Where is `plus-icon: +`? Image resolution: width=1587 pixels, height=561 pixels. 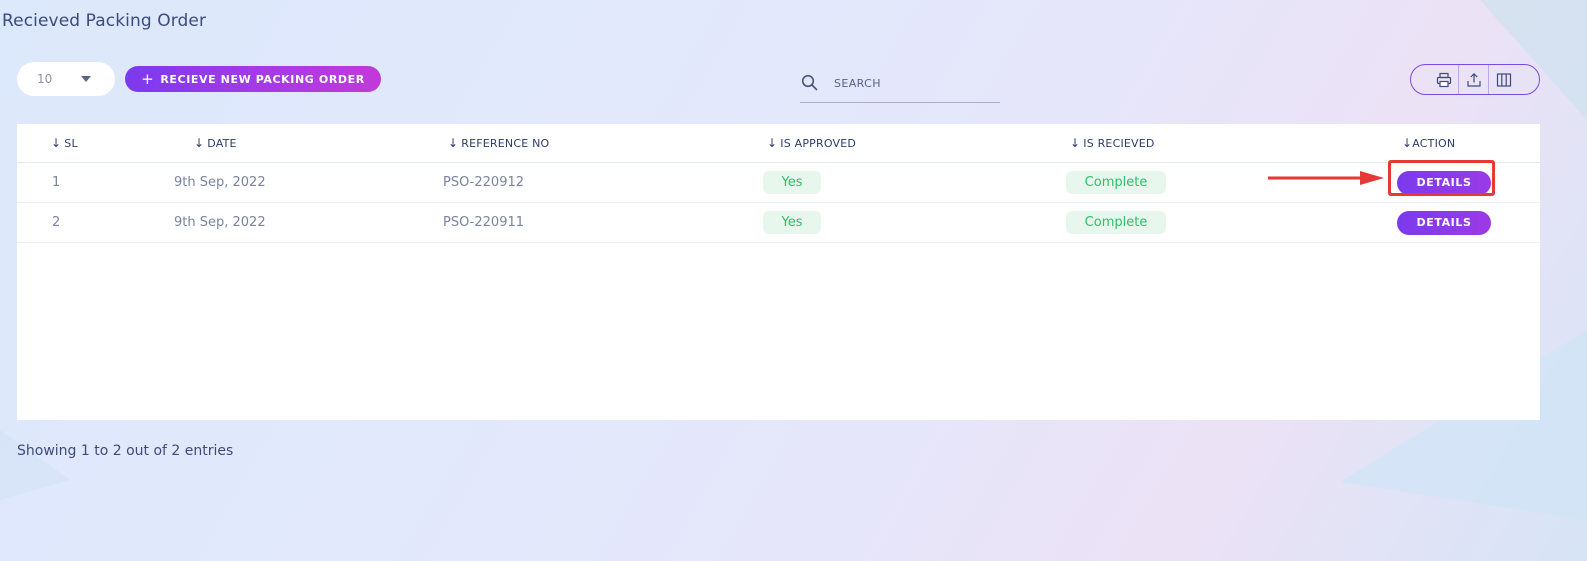
plus-icon: + is located at coordinates (148, 78).